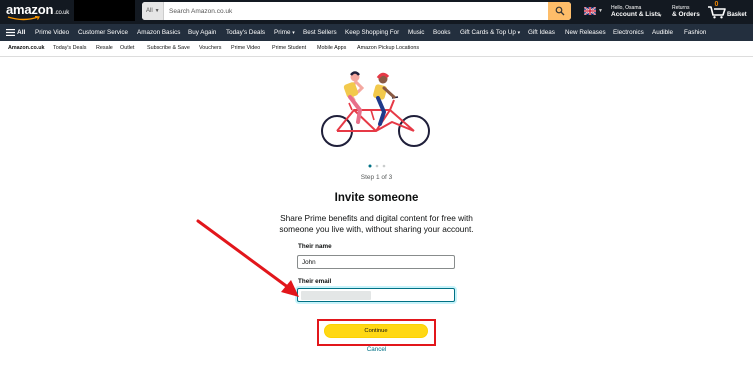  Describe the element at coordinates (376, 177) in the screenshot. I see `step-text: Step 1 of 3` at that location.